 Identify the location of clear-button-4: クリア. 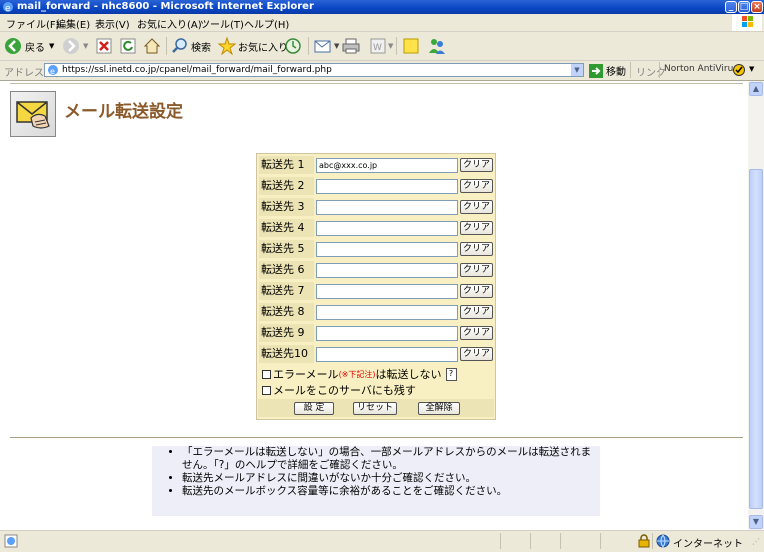
(476, 228).